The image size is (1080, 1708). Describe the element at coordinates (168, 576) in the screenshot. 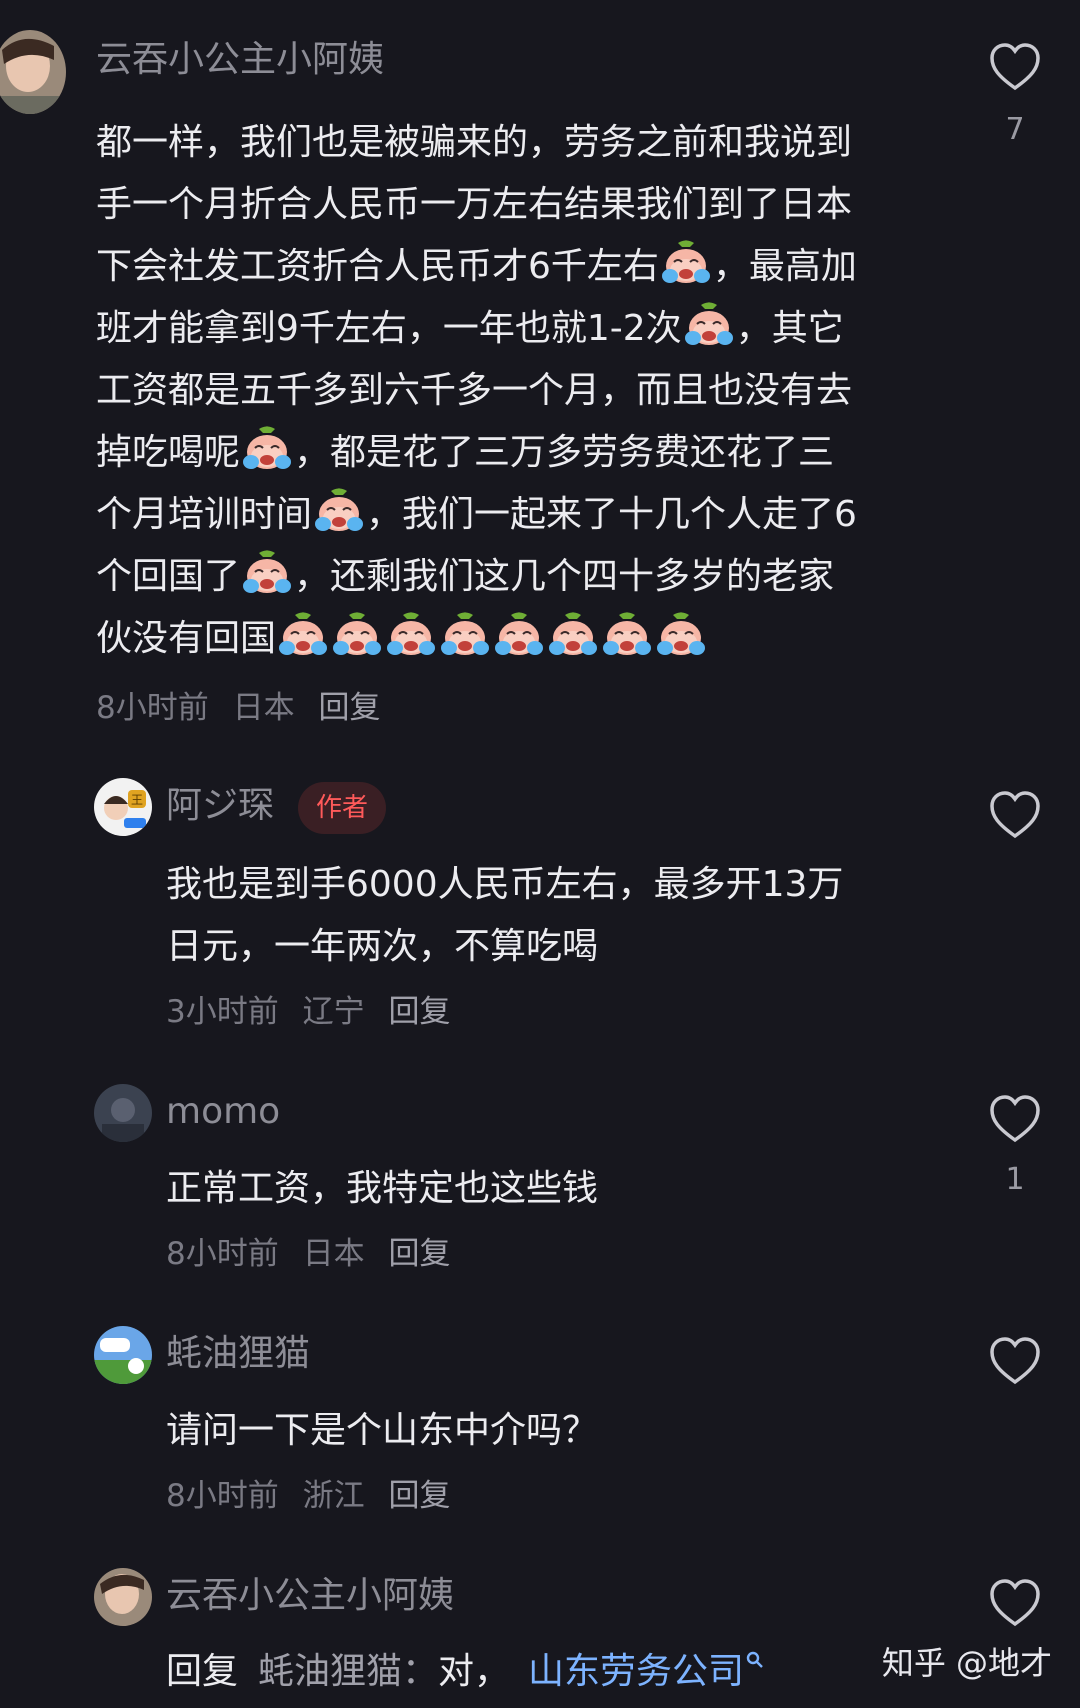

I see `comment-text: 个回国了` at that location.